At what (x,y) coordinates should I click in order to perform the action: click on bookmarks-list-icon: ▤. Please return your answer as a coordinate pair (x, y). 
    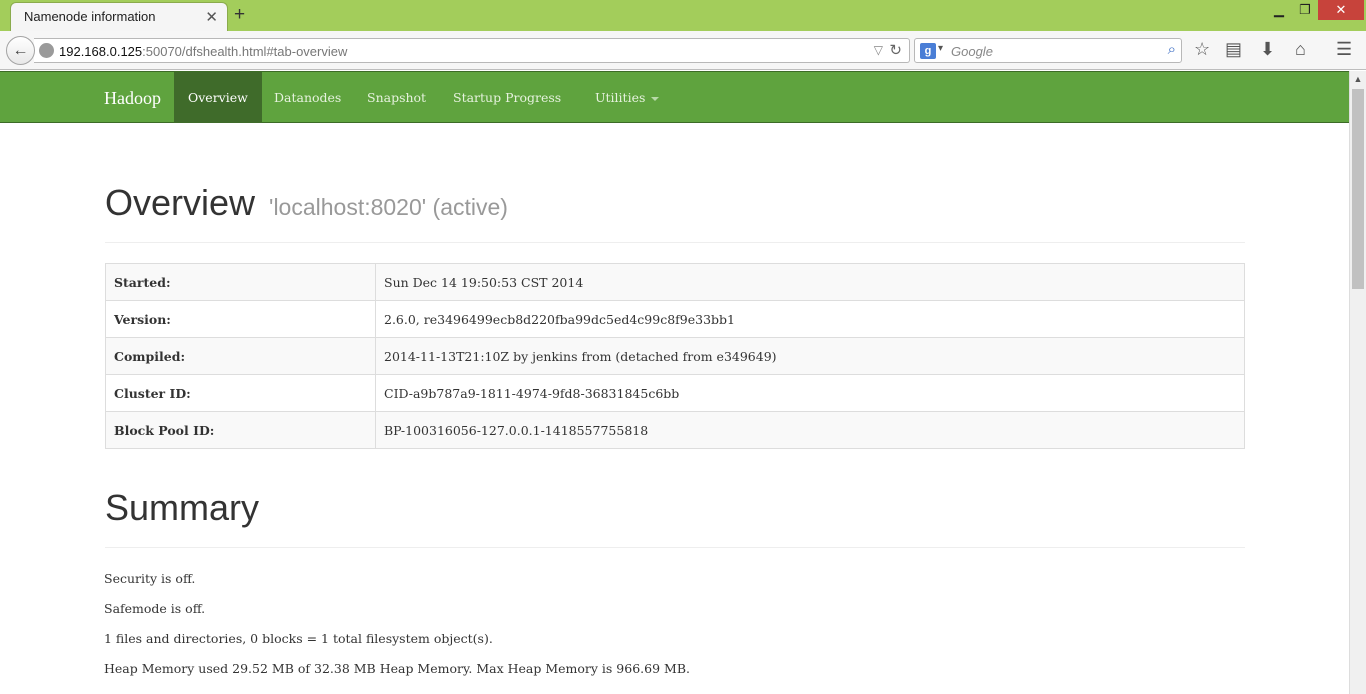
    Looking at the image, I should click on (1233, 49).